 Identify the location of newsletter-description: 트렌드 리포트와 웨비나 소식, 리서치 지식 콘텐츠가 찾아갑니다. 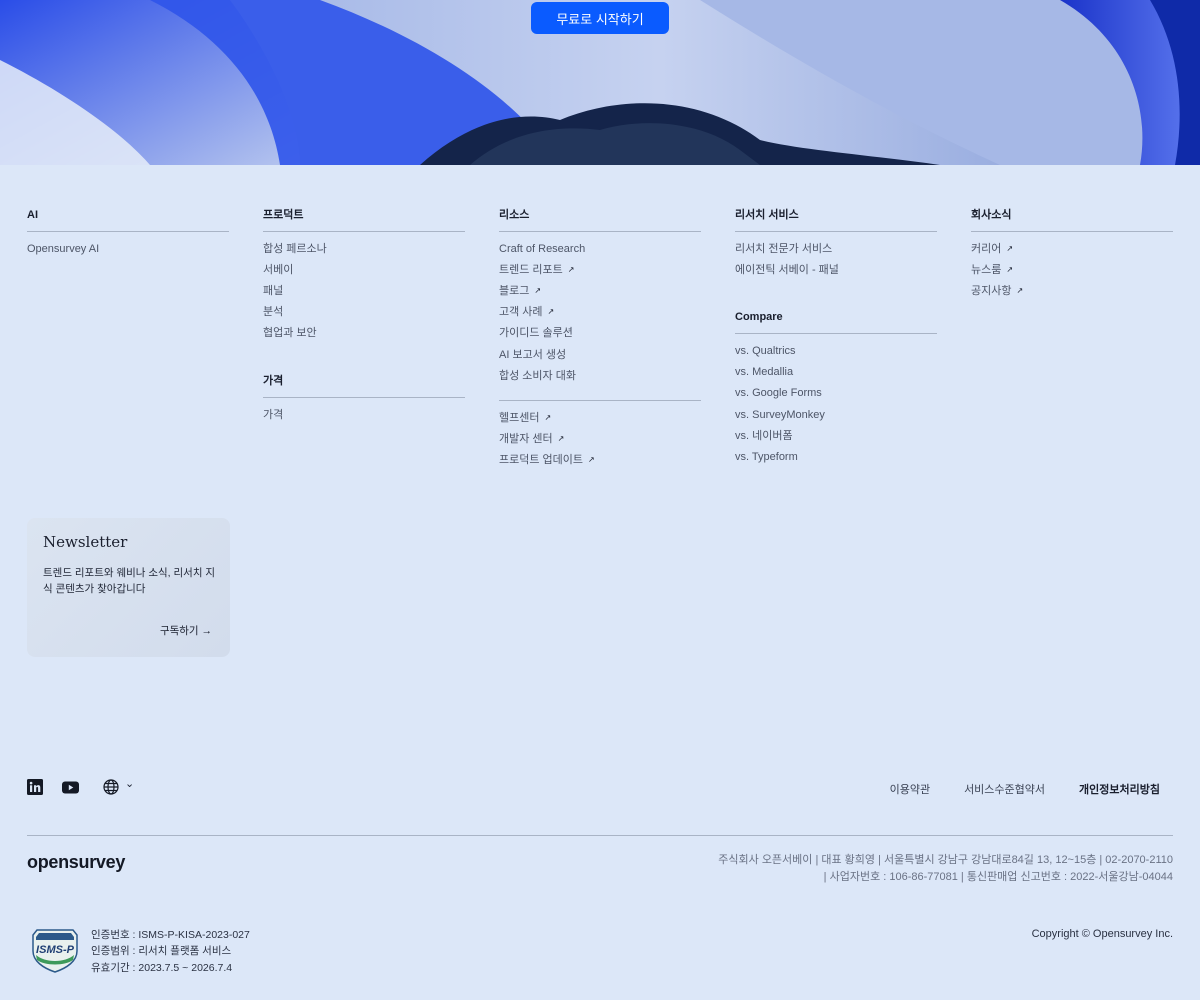
(129, 581).